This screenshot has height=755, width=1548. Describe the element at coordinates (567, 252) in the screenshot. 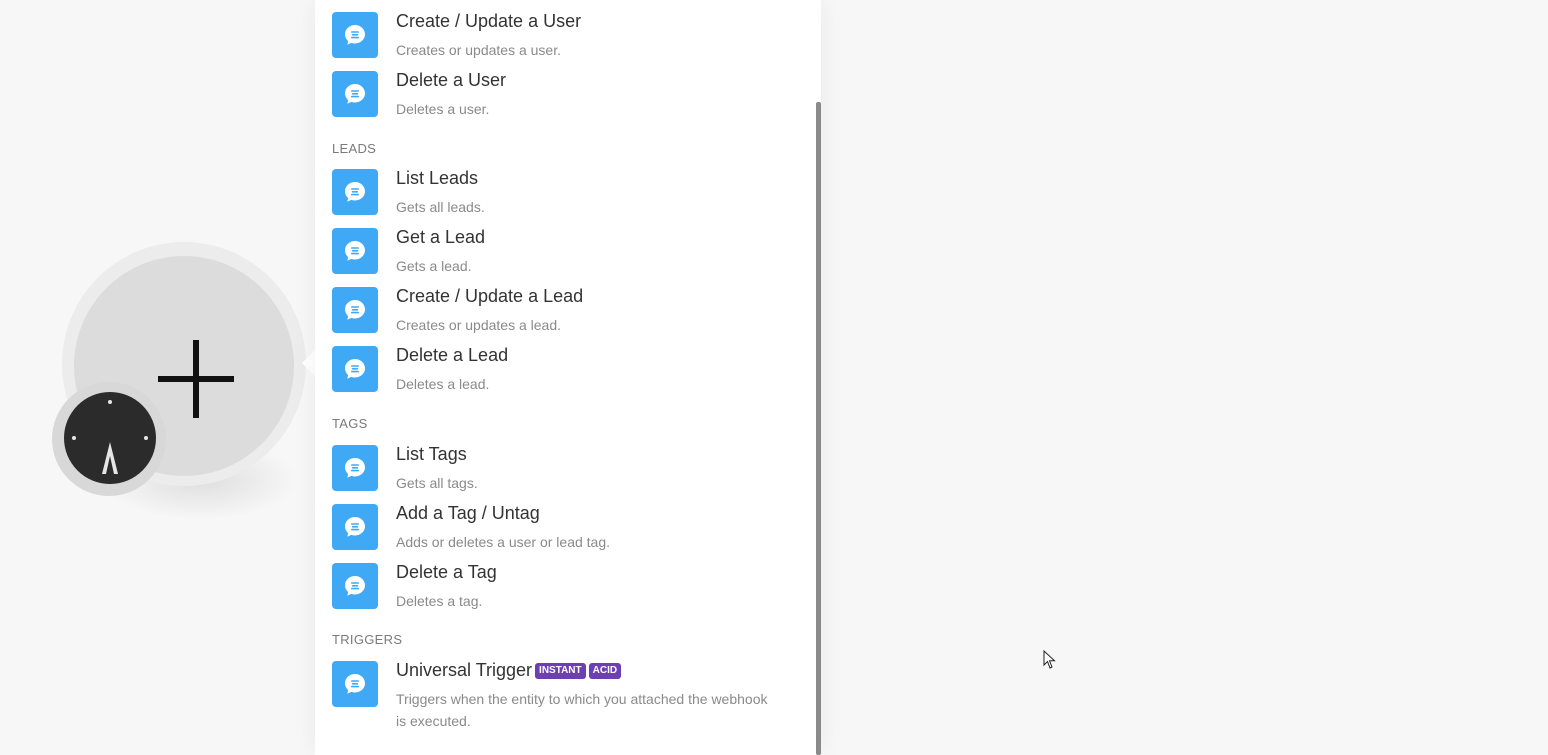

I see `action-list-item: Get a Lead Gets a lead.` at that location.